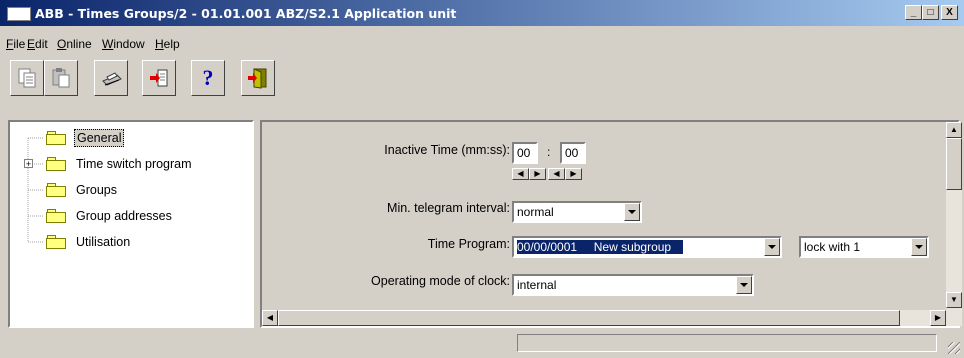  I want to click on menu-help: Help, so click(167, 44).